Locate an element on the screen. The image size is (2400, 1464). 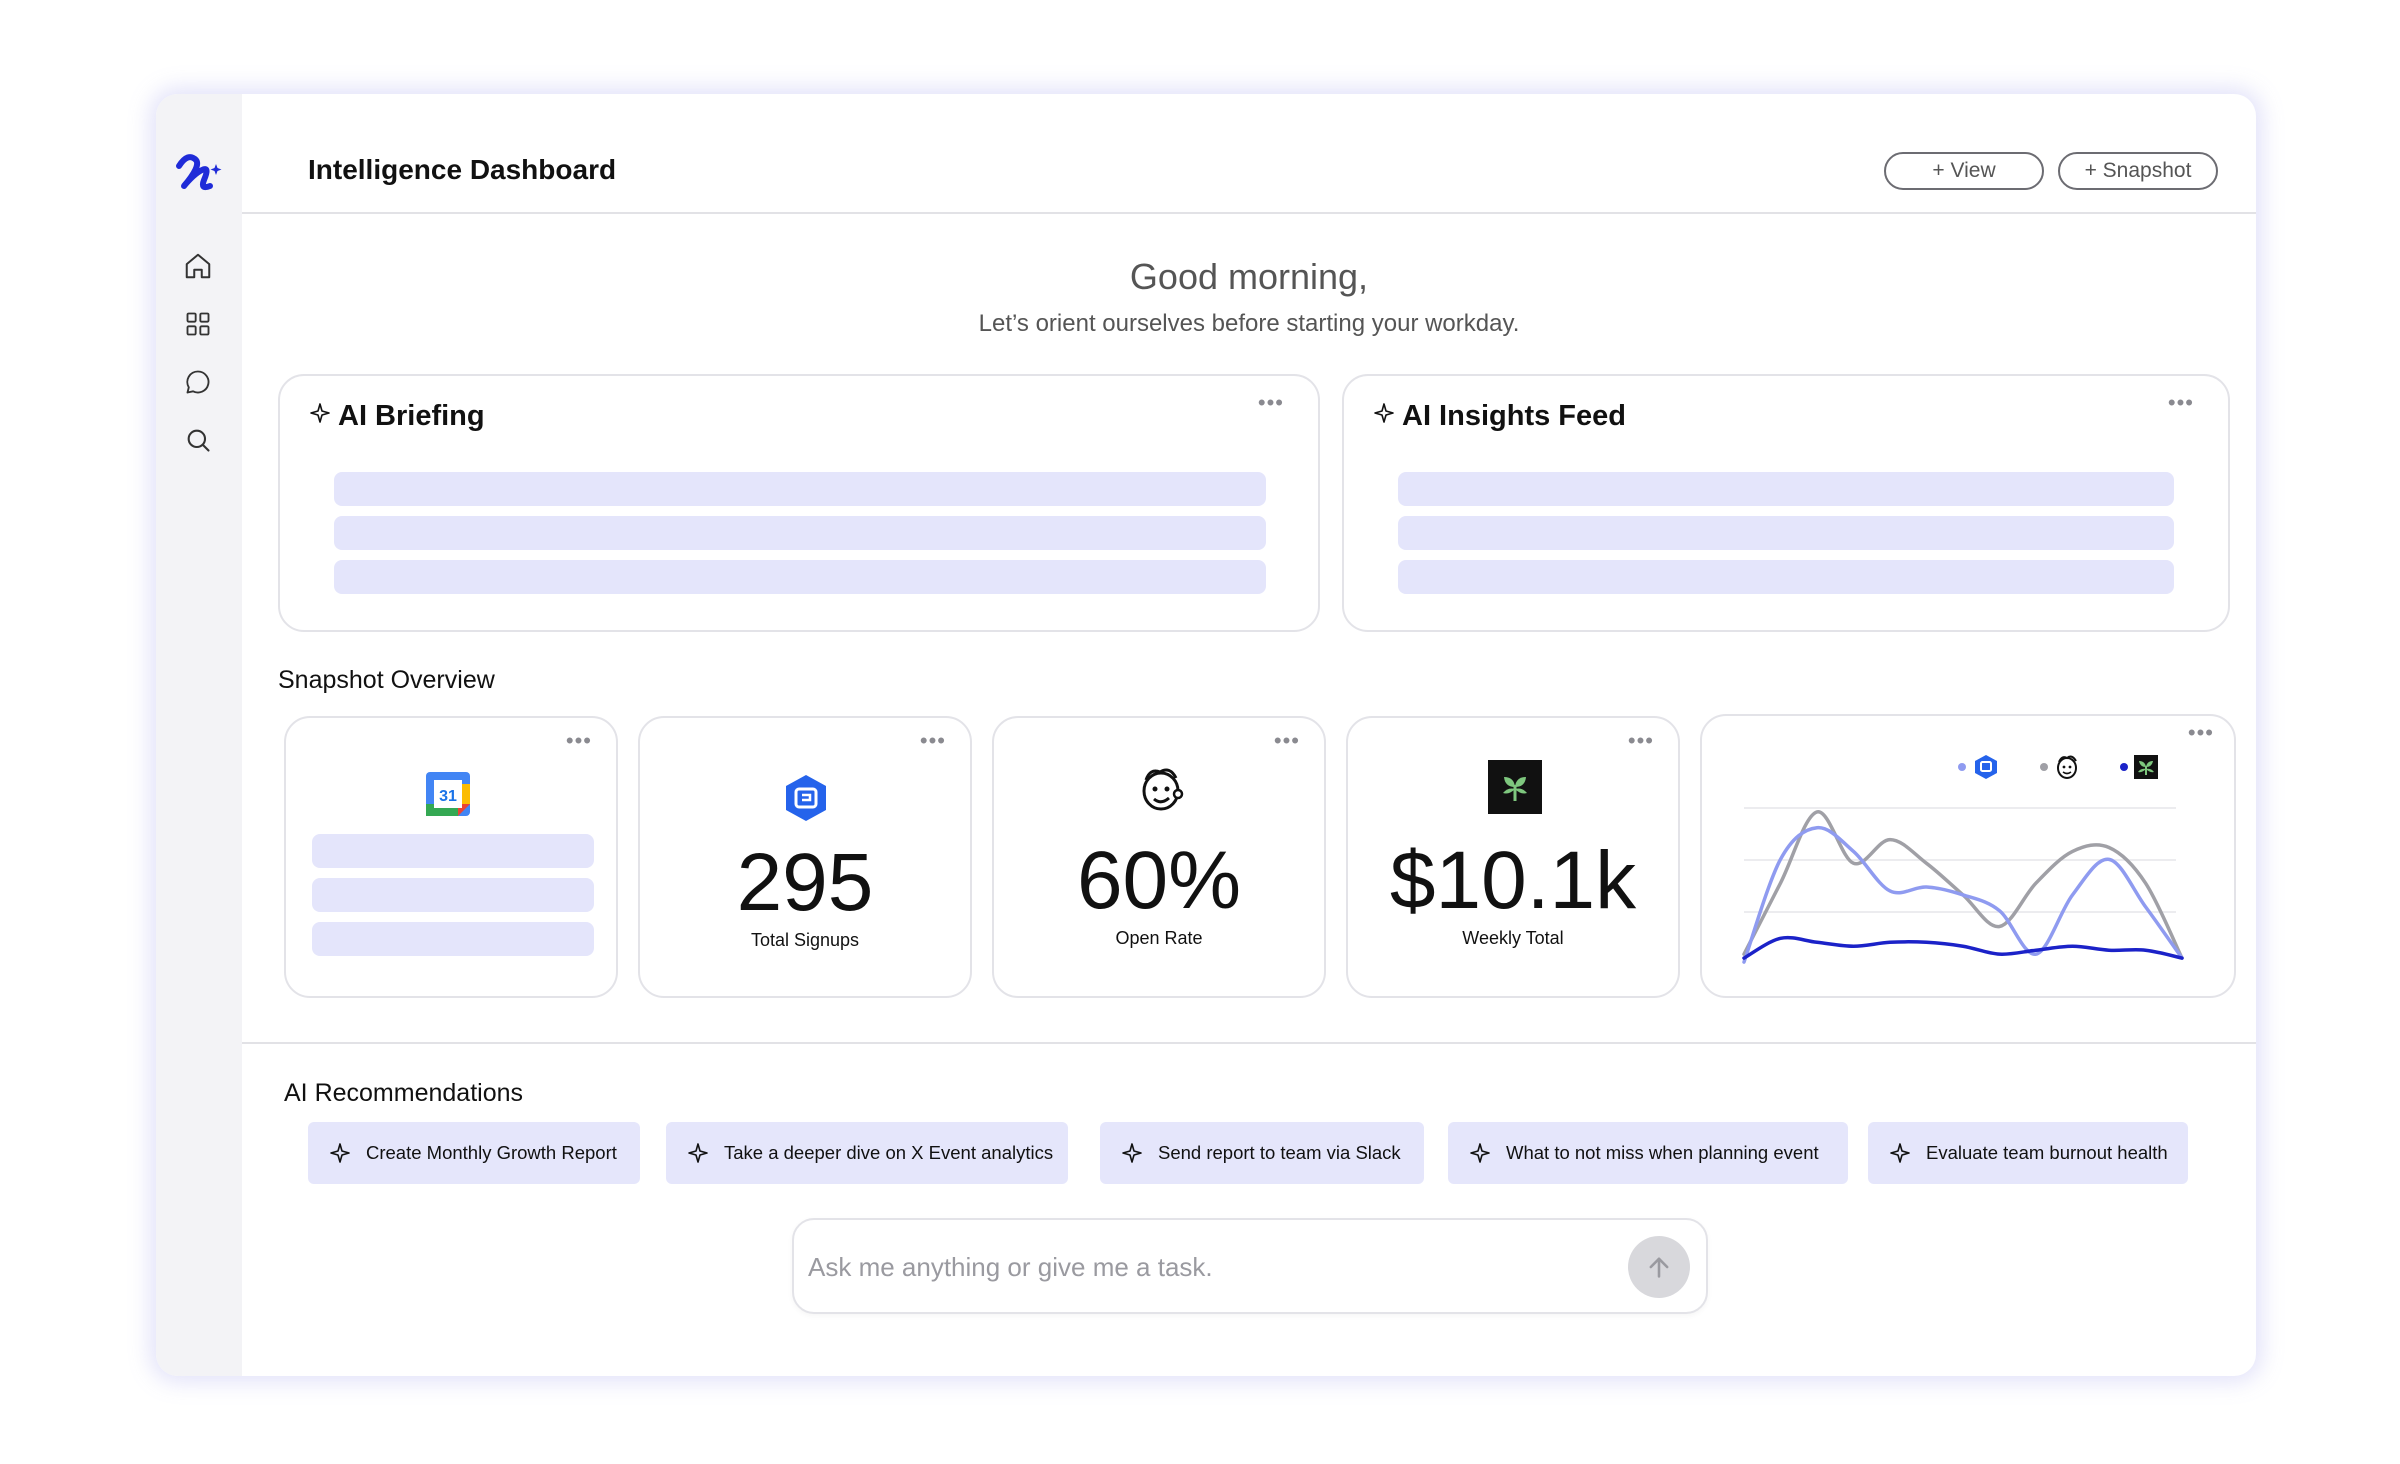
search-icon is located at coordinates (198, 440).